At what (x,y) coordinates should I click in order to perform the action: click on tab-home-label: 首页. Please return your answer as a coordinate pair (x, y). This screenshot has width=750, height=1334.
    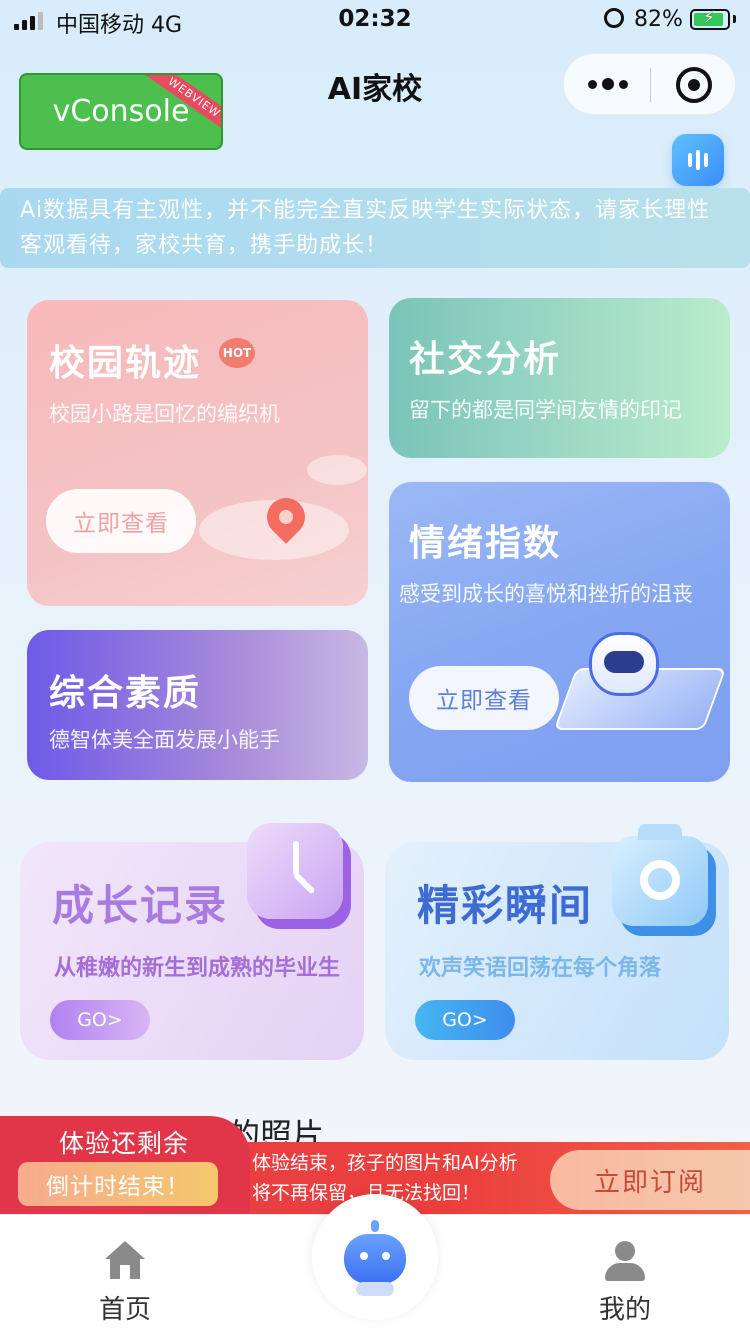
    Looking at the image, I should click on (124, 1310).